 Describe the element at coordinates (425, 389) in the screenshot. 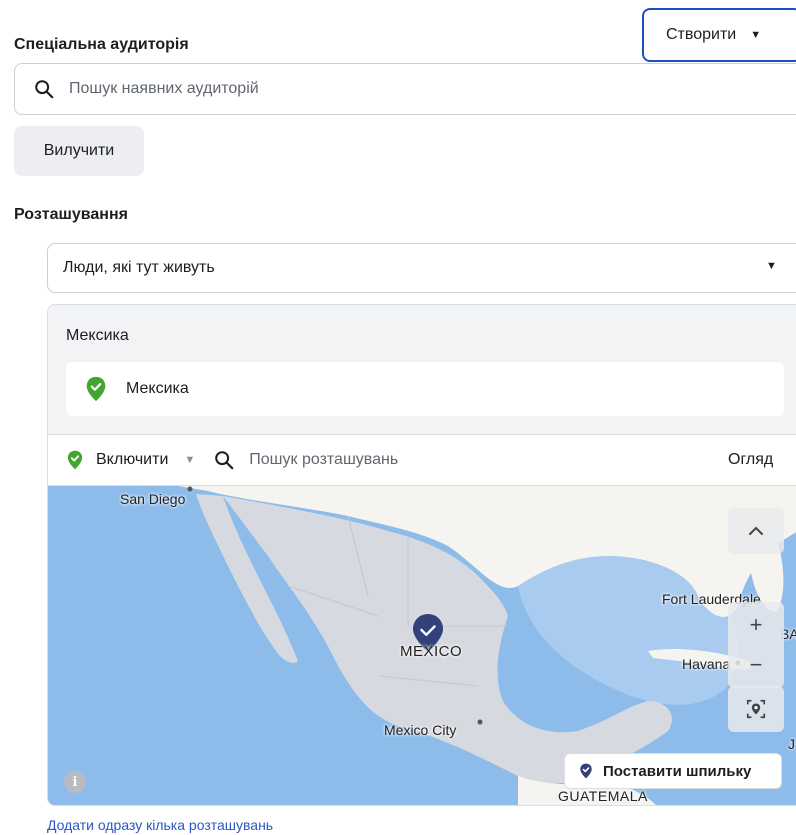

I see `selected-location-item: Мексика` at that location.